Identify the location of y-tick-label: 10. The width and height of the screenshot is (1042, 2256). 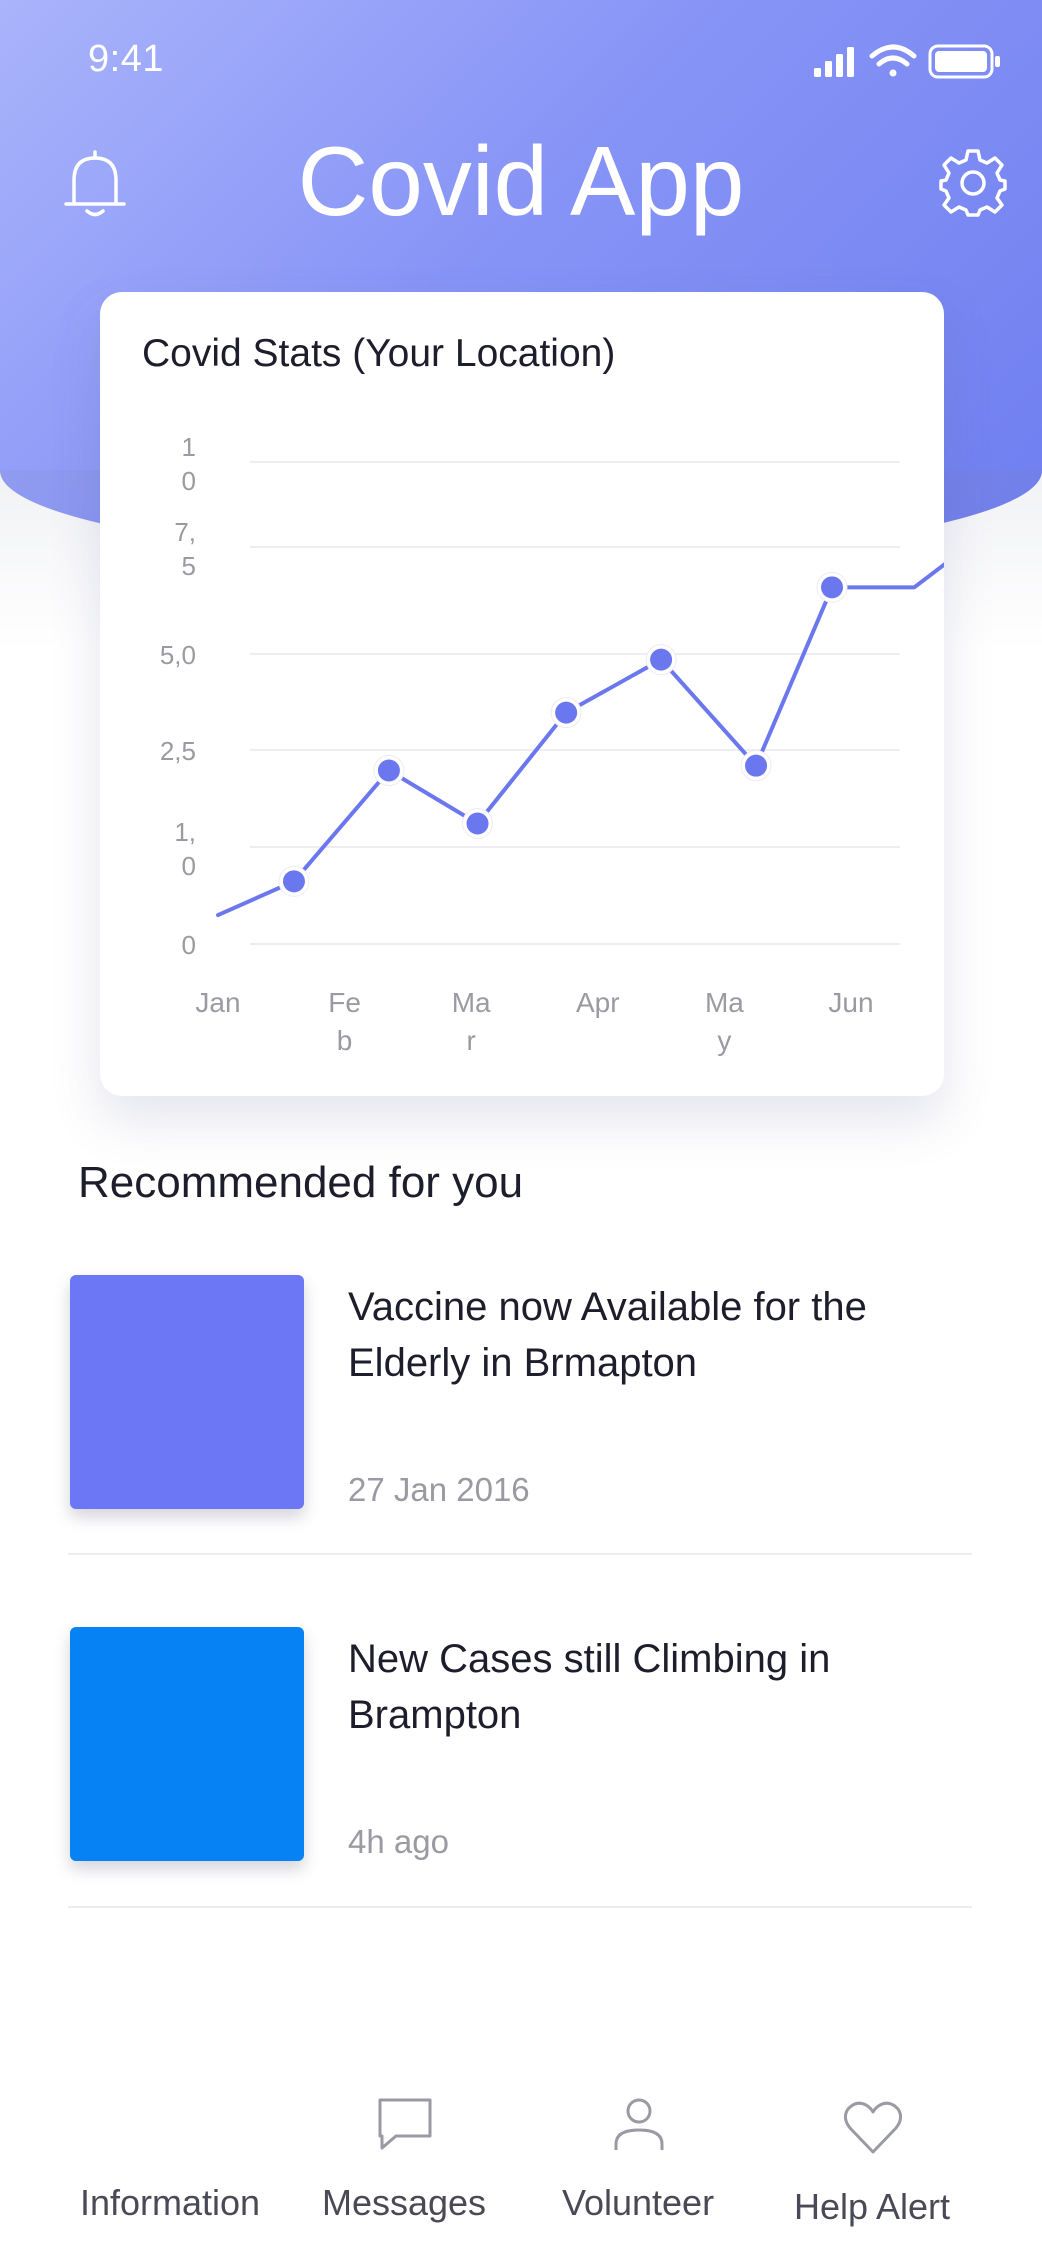
(189, 464).